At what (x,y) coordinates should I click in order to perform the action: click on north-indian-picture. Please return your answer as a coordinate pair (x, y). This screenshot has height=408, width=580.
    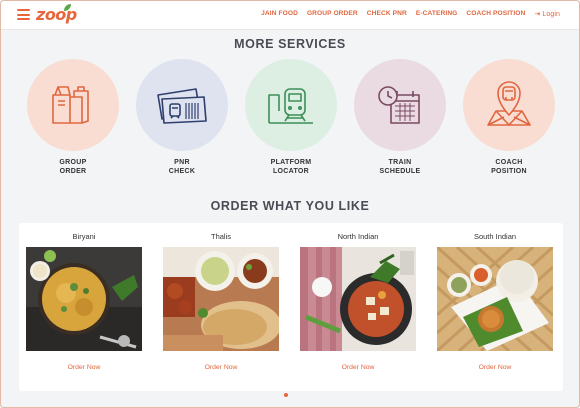
    Looking at the image, I should click on (358, 299).